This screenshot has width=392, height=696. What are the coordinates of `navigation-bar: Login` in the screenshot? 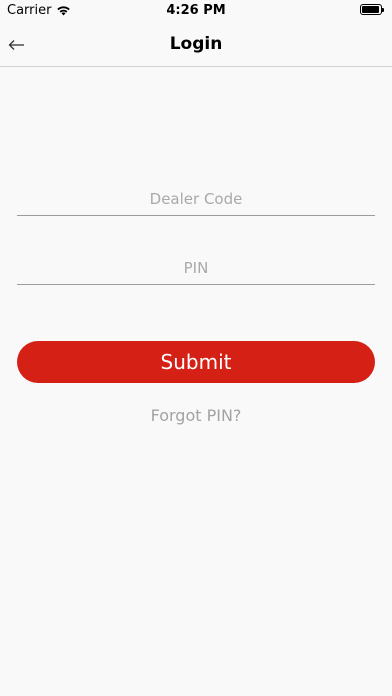 It's located at (196, 44).